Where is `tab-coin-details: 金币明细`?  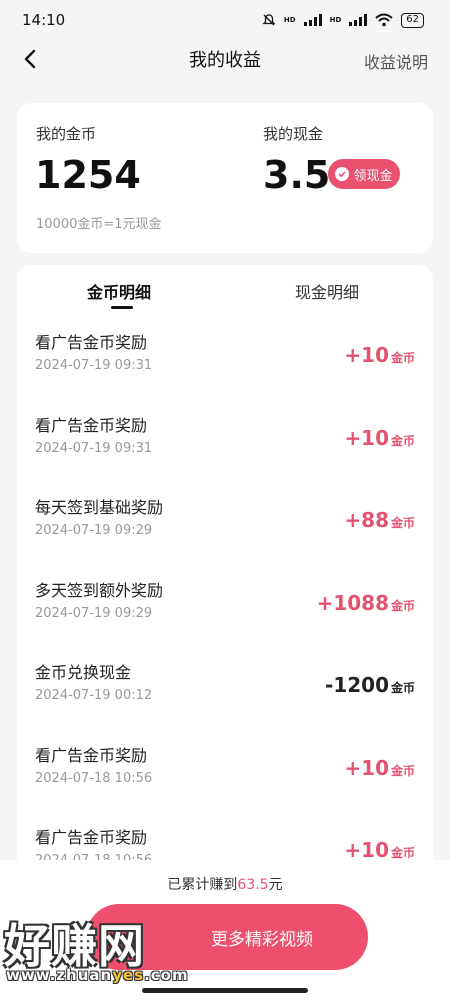 tab-coin-details: 金币明细 is located at coordinates (119, 291).